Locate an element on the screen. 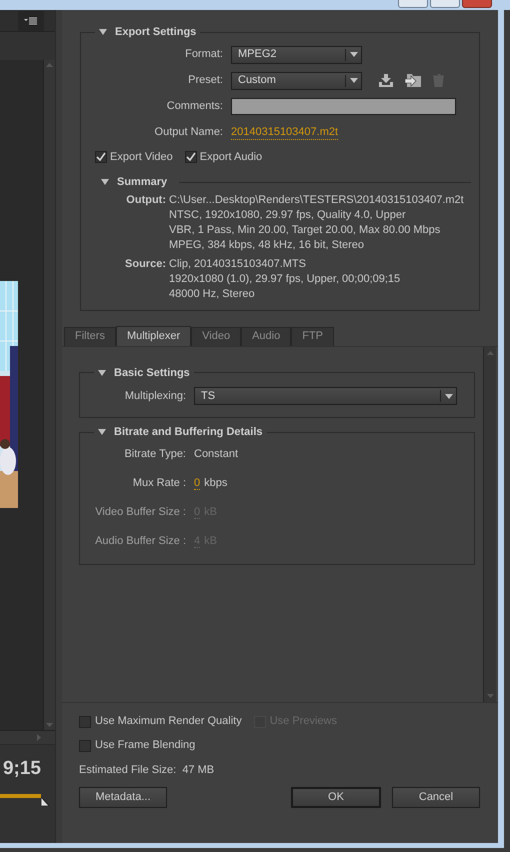 The image size is (510, 852). horizontal-scrollbar is located at coordinates (27, 737).